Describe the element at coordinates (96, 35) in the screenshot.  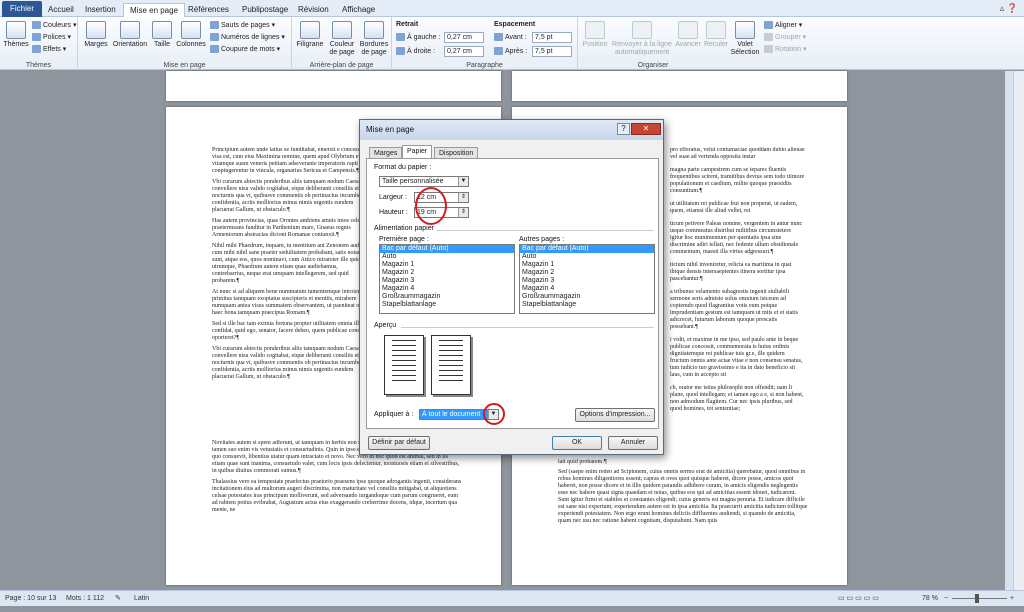
I see `margins-button: Marges` at that location.